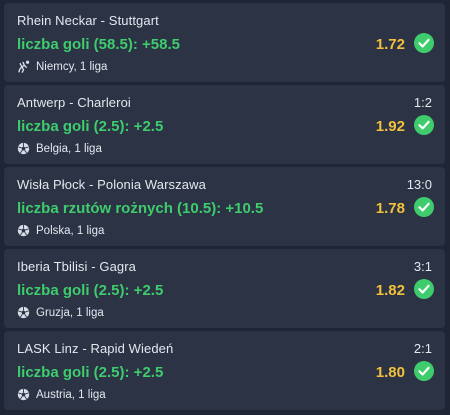 Image resolution: width=450 pixels, height=415 pixels. Describe the element at coordinates (422, 348) in the screenshot. I see `match-score: 2:1` at that location.